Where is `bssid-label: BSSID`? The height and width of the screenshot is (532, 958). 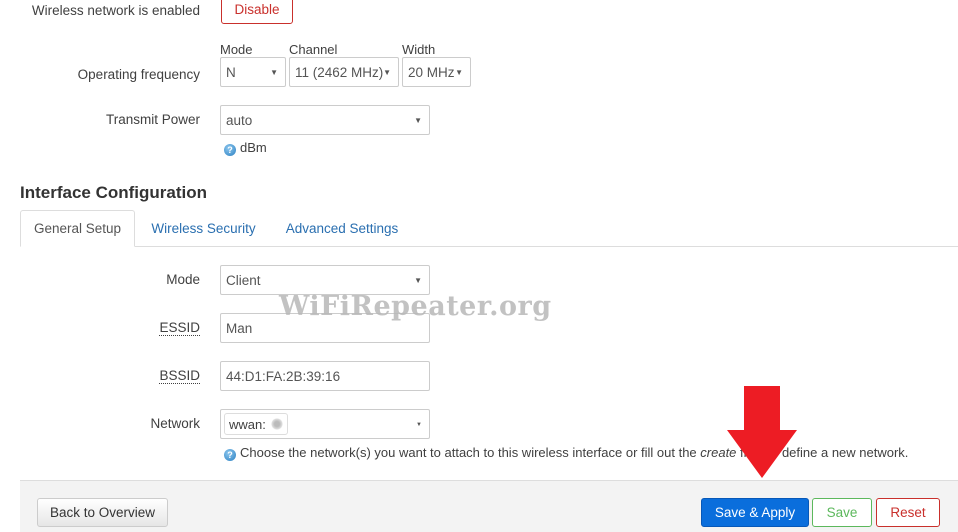 bssid-label: BSSID is located at coordinates (100, 376).